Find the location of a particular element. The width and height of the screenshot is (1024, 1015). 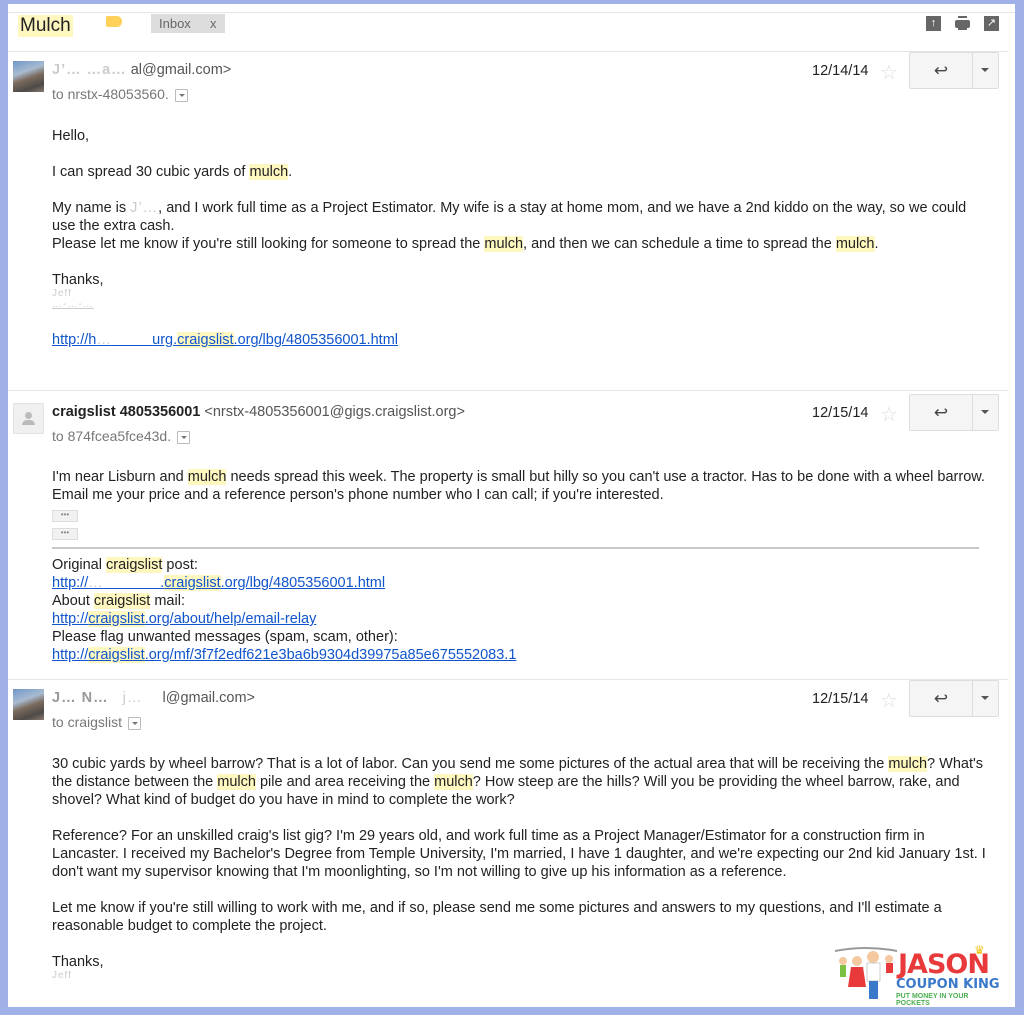

greeting: Hello, is located at coordinates (71, 136).